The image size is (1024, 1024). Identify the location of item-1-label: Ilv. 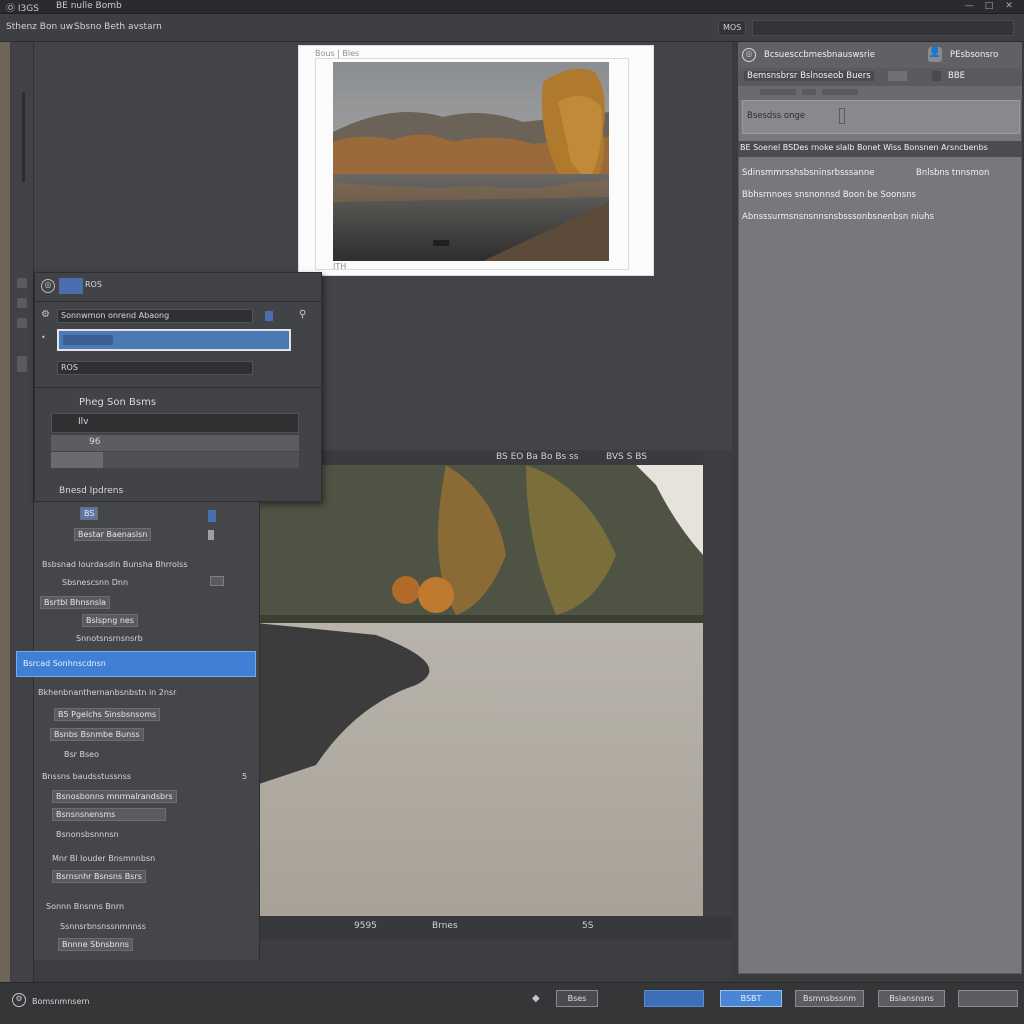
(83, 422).